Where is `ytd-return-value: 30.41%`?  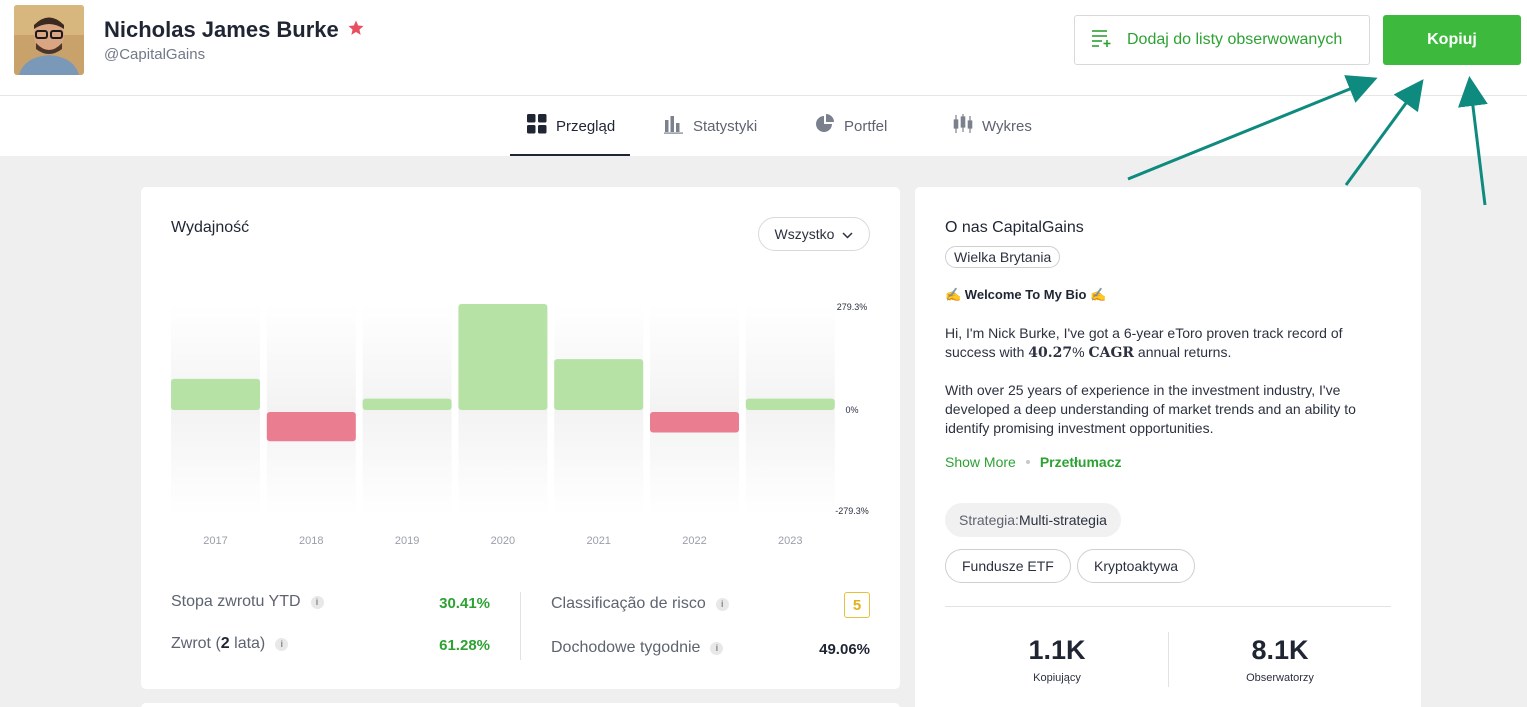 ytd-return-value: 30.41% is located at coordinates (464, 603).